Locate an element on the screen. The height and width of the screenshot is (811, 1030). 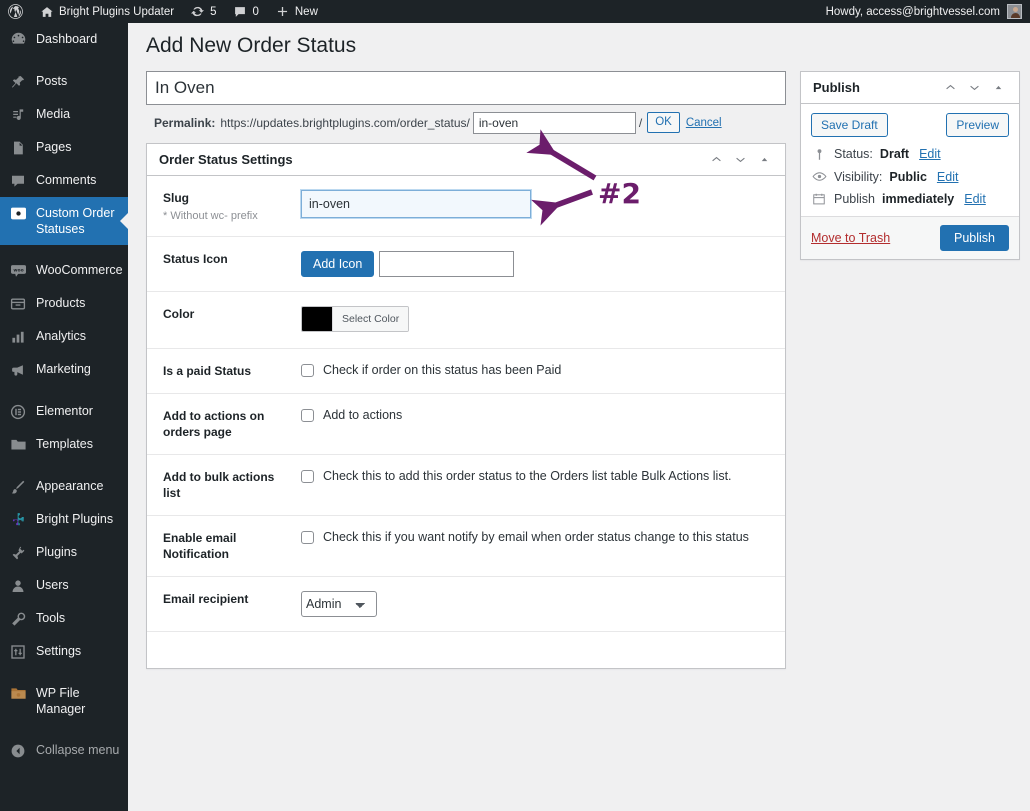
email-recipient-select: Admin is located at coordinates (339, 604).